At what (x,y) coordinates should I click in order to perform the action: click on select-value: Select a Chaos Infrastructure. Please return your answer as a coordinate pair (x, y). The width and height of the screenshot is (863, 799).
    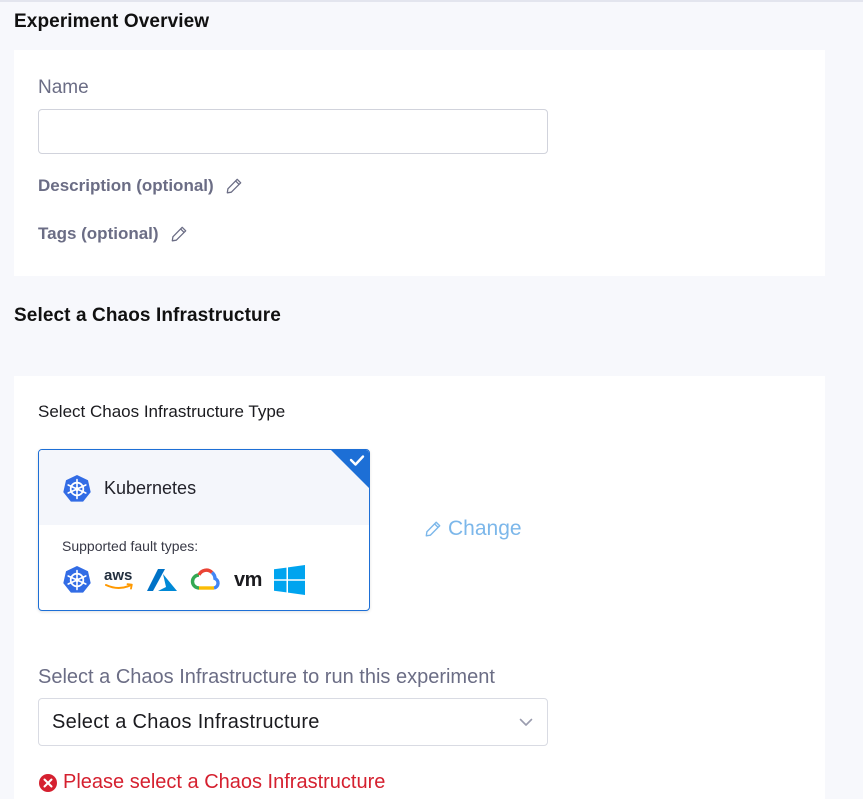
    Looking at the image, I should click on (186, 721).